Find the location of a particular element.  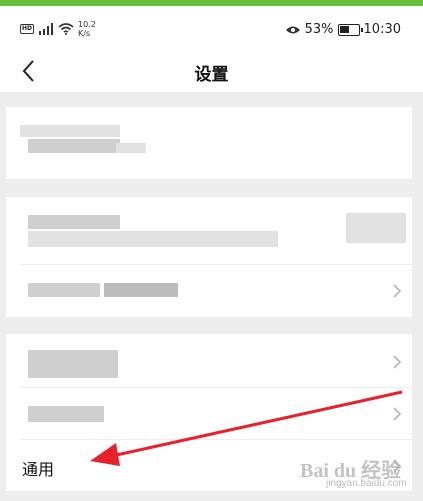

eye-icon is located at coordinates (292, 29).